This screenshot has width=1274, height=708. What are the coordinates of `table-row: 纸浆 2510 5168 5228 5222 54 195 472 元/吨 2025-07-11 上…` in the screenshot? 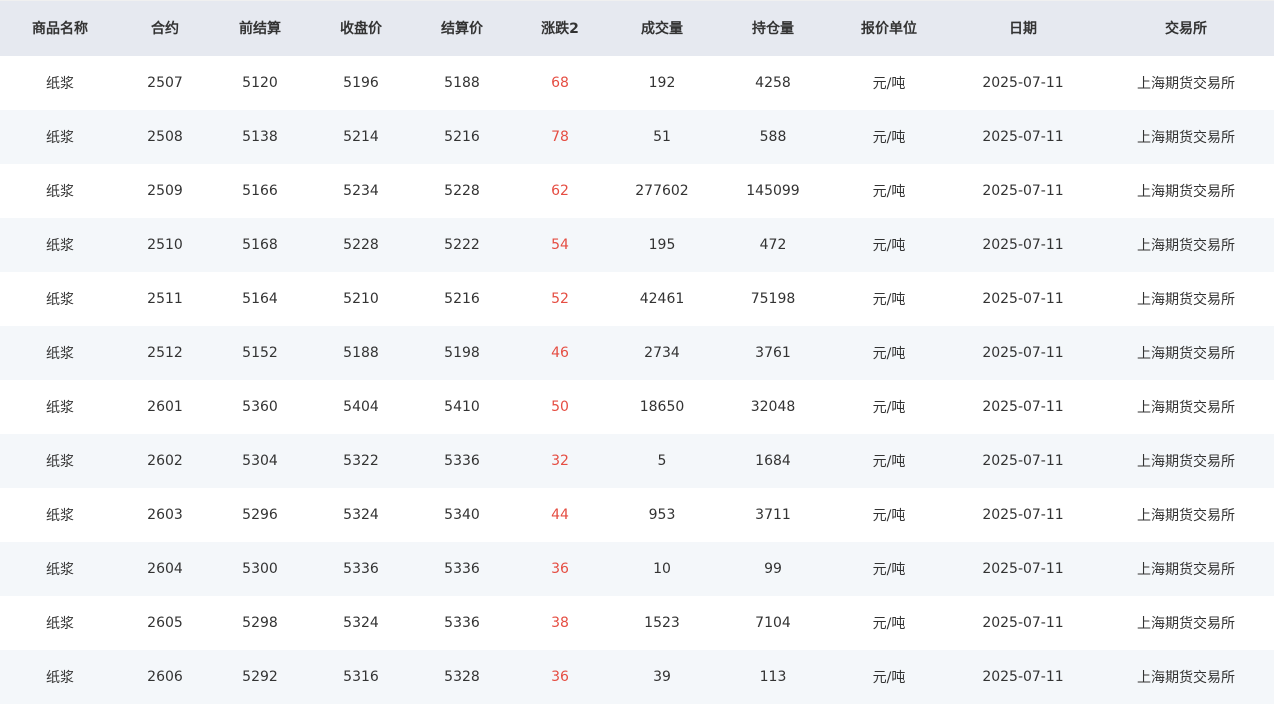 It's located at (637, 244).